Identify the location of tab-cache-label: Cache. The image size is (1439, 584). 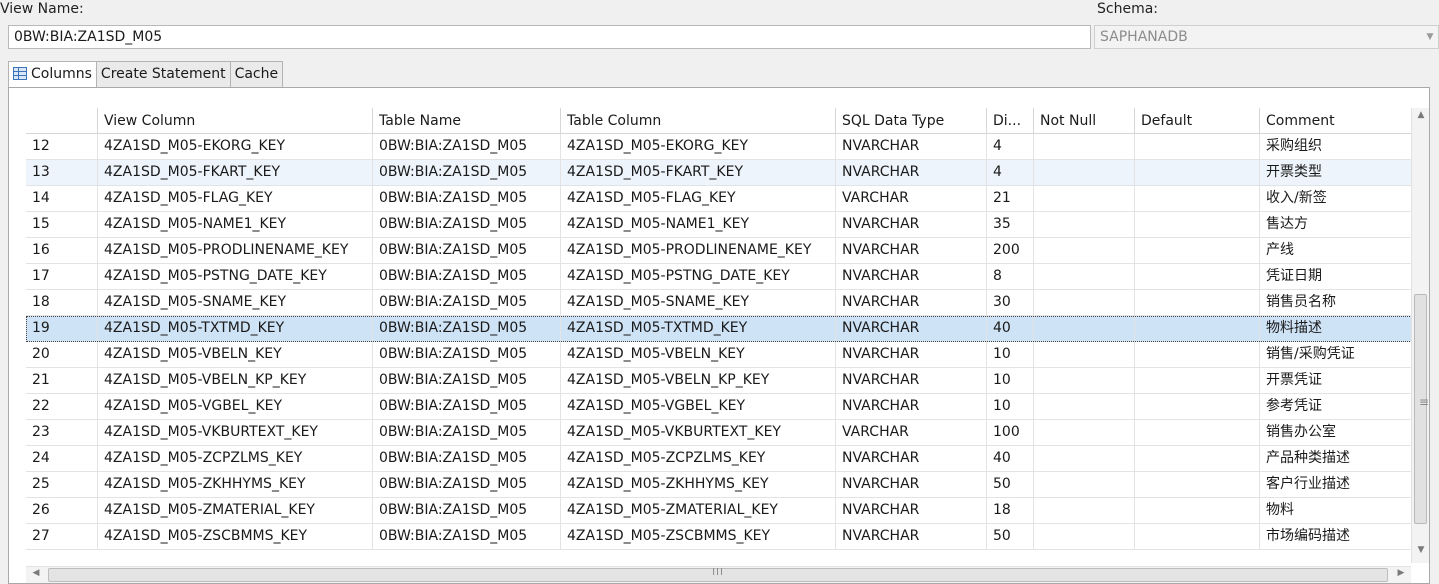
(256, 74).